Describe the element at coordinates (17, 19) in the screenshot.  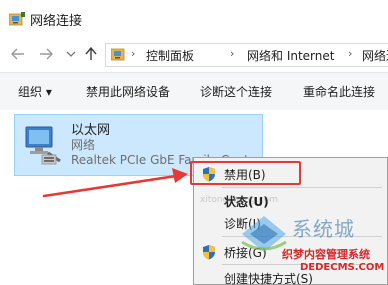
I see `network-connections-icon` at that location.